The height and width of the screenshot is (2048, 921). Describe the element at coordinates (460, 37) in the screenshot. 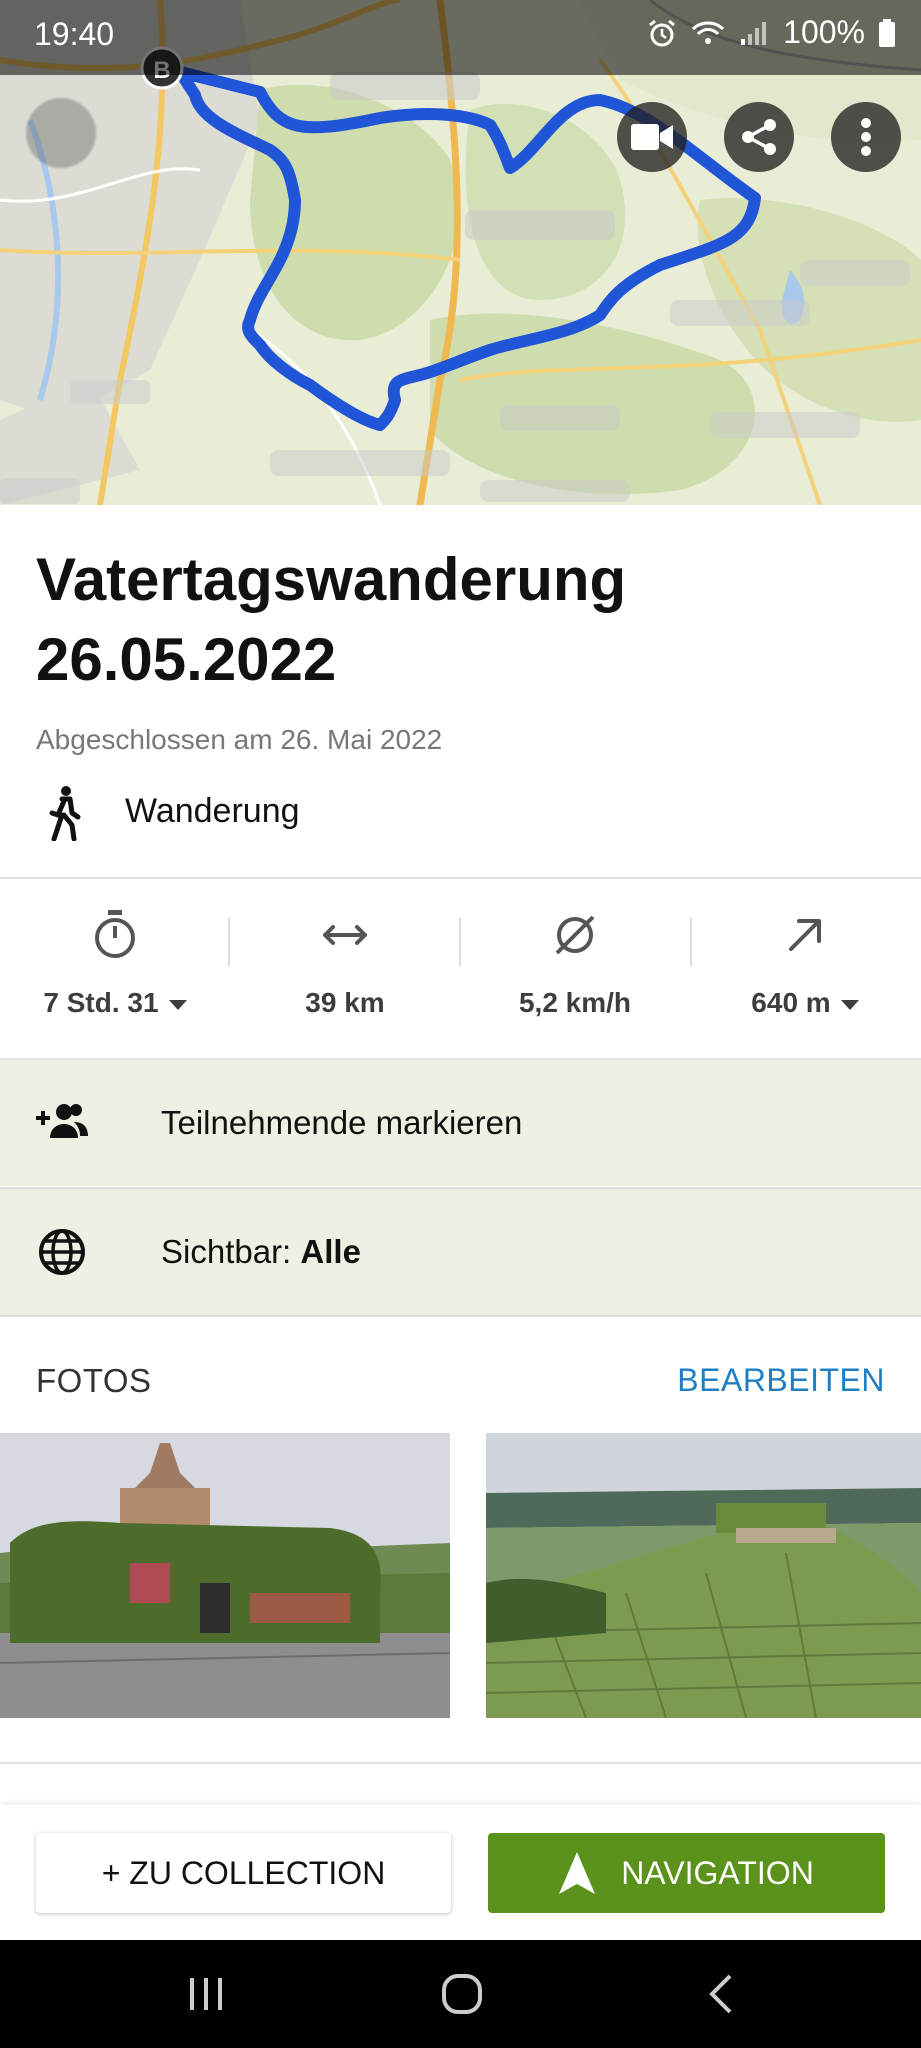

I see `status-bar: 19:40 100%` at that location.